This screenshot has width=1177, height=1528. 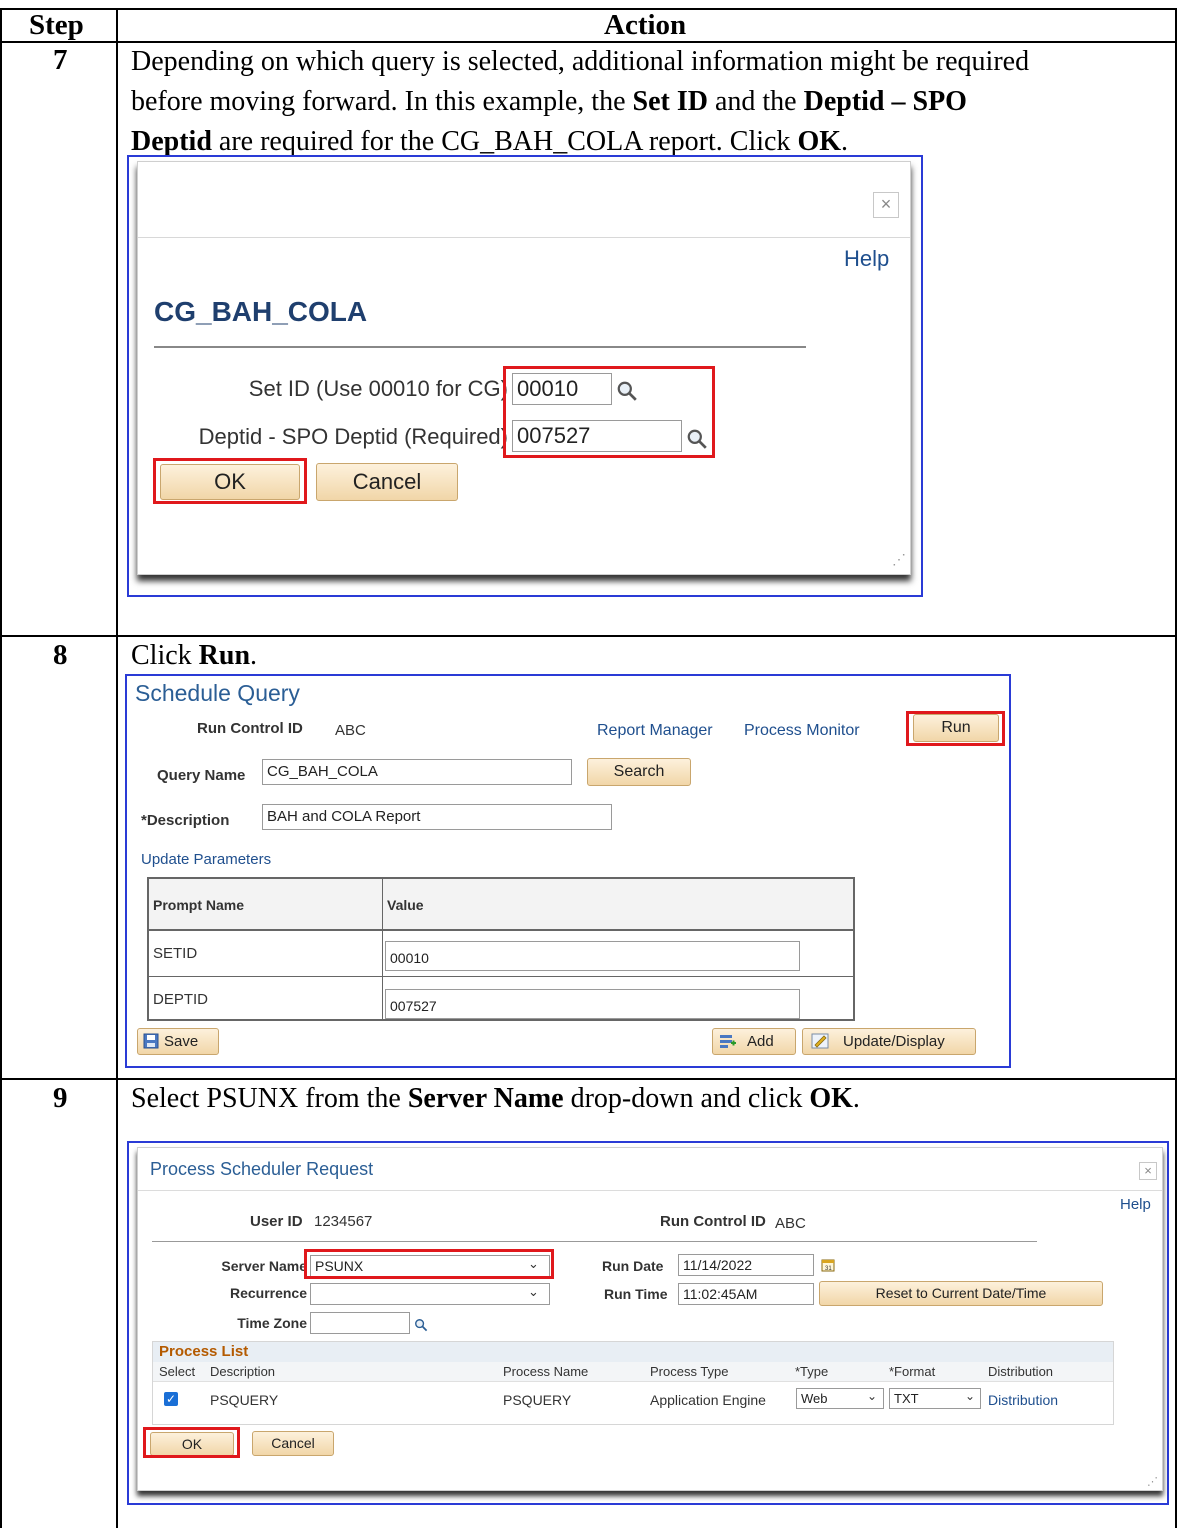 What do you see at coordinates (912, 1371) in the screenshot?
I see `col-format: *Format` at bounding box center [912, 1371].